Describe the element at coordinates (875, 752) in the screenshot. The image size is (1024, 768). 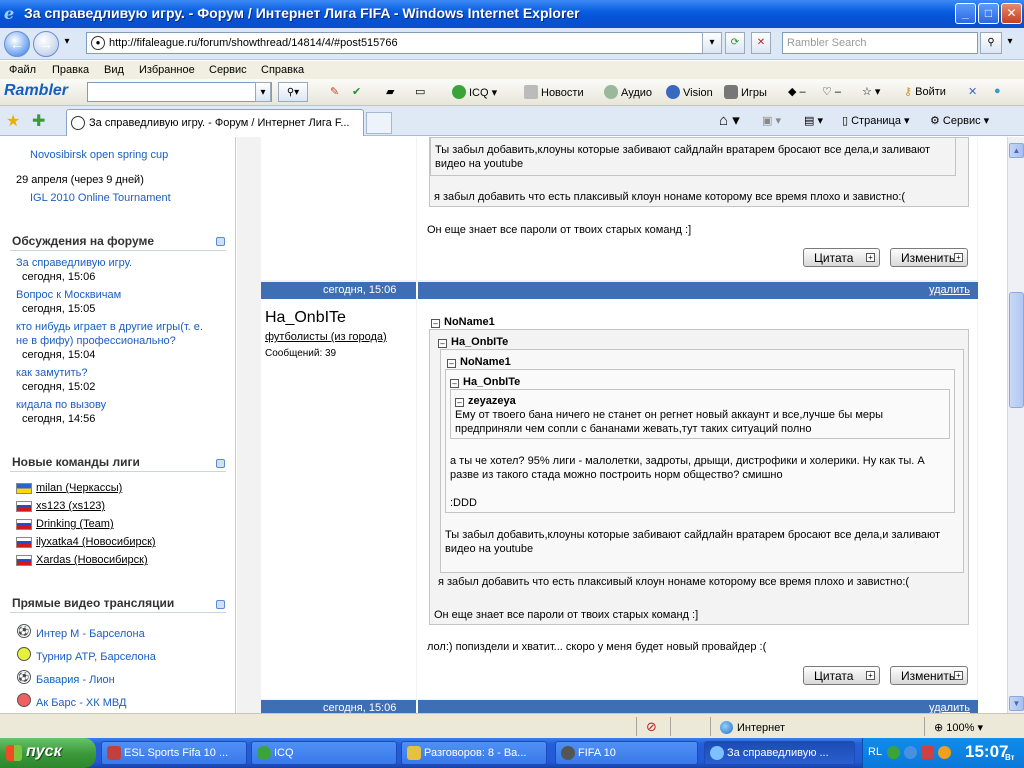
I see `language-indicator: RL` at that location.